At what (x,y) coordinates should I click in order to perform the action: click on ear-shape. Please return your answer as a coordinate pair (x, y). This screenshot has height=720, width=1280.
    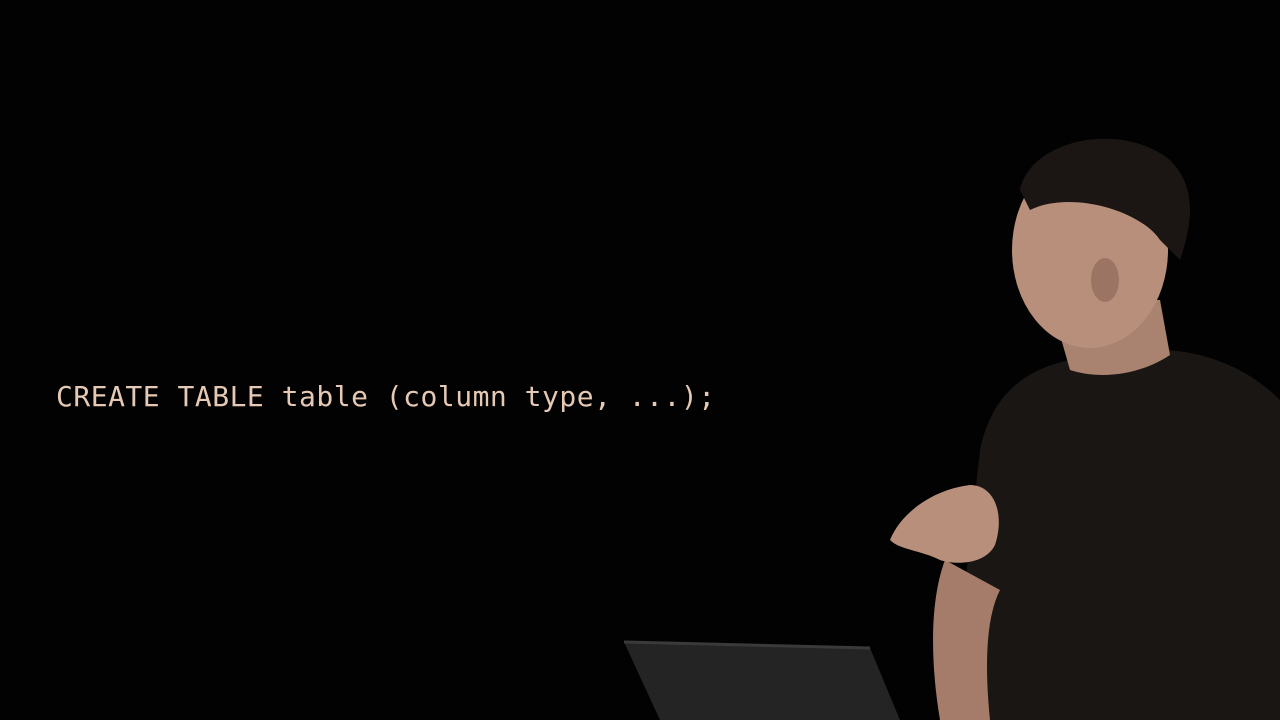
    Looking at the image, I should click on (1105, 280).